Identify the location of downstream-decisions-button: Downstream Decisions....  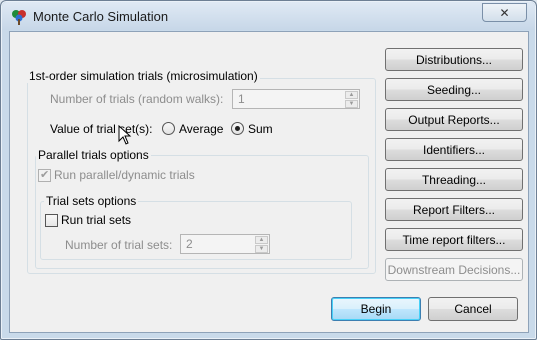
(454, 269).